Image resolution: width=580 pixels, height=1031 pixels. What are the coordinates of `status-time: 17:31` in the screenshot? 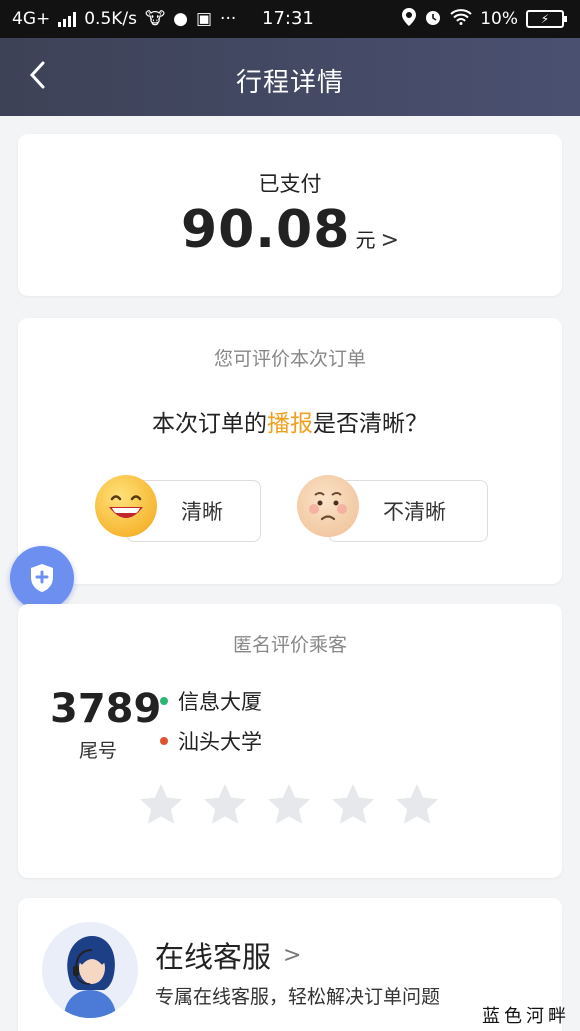 It's located at (288, 18).